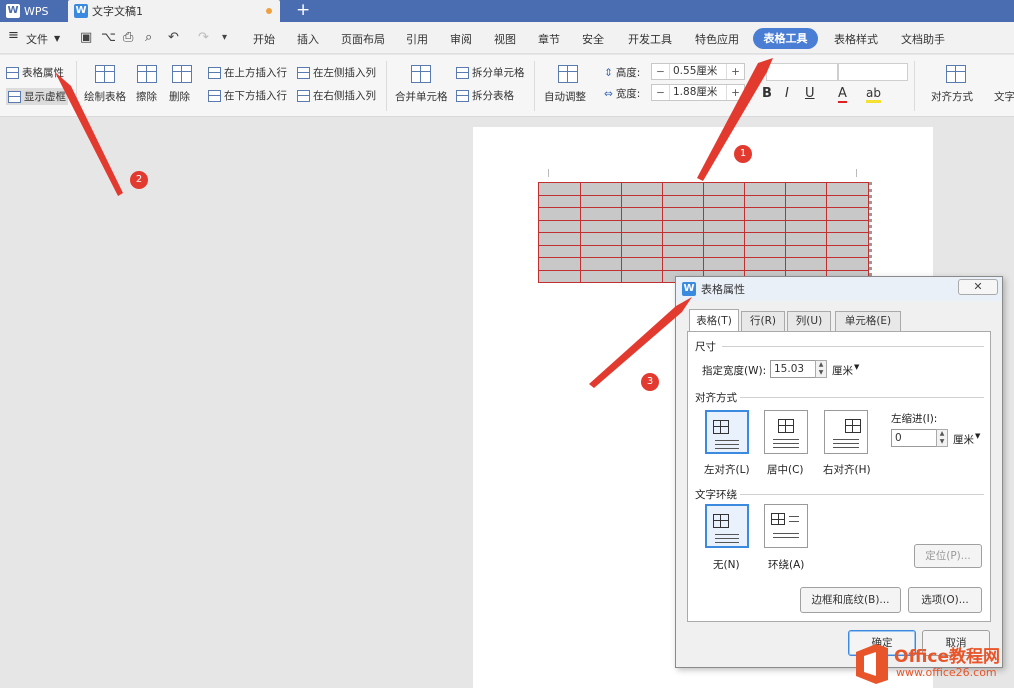  I want to click on format-painter-icon: ⌥, so click(108, 37).